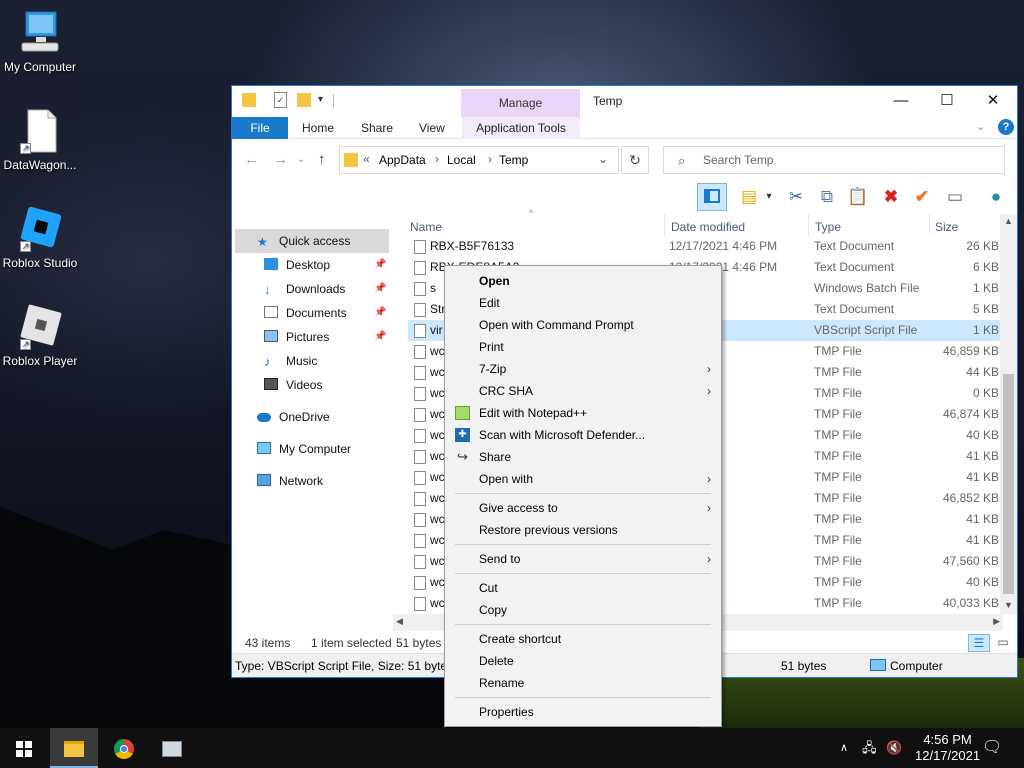 This screenshot has width=1024, height=768. What do you see at coordinates (1008, 484) in the screenshot?
I see `scroll-thumb` at bounding box center [1008, 484].